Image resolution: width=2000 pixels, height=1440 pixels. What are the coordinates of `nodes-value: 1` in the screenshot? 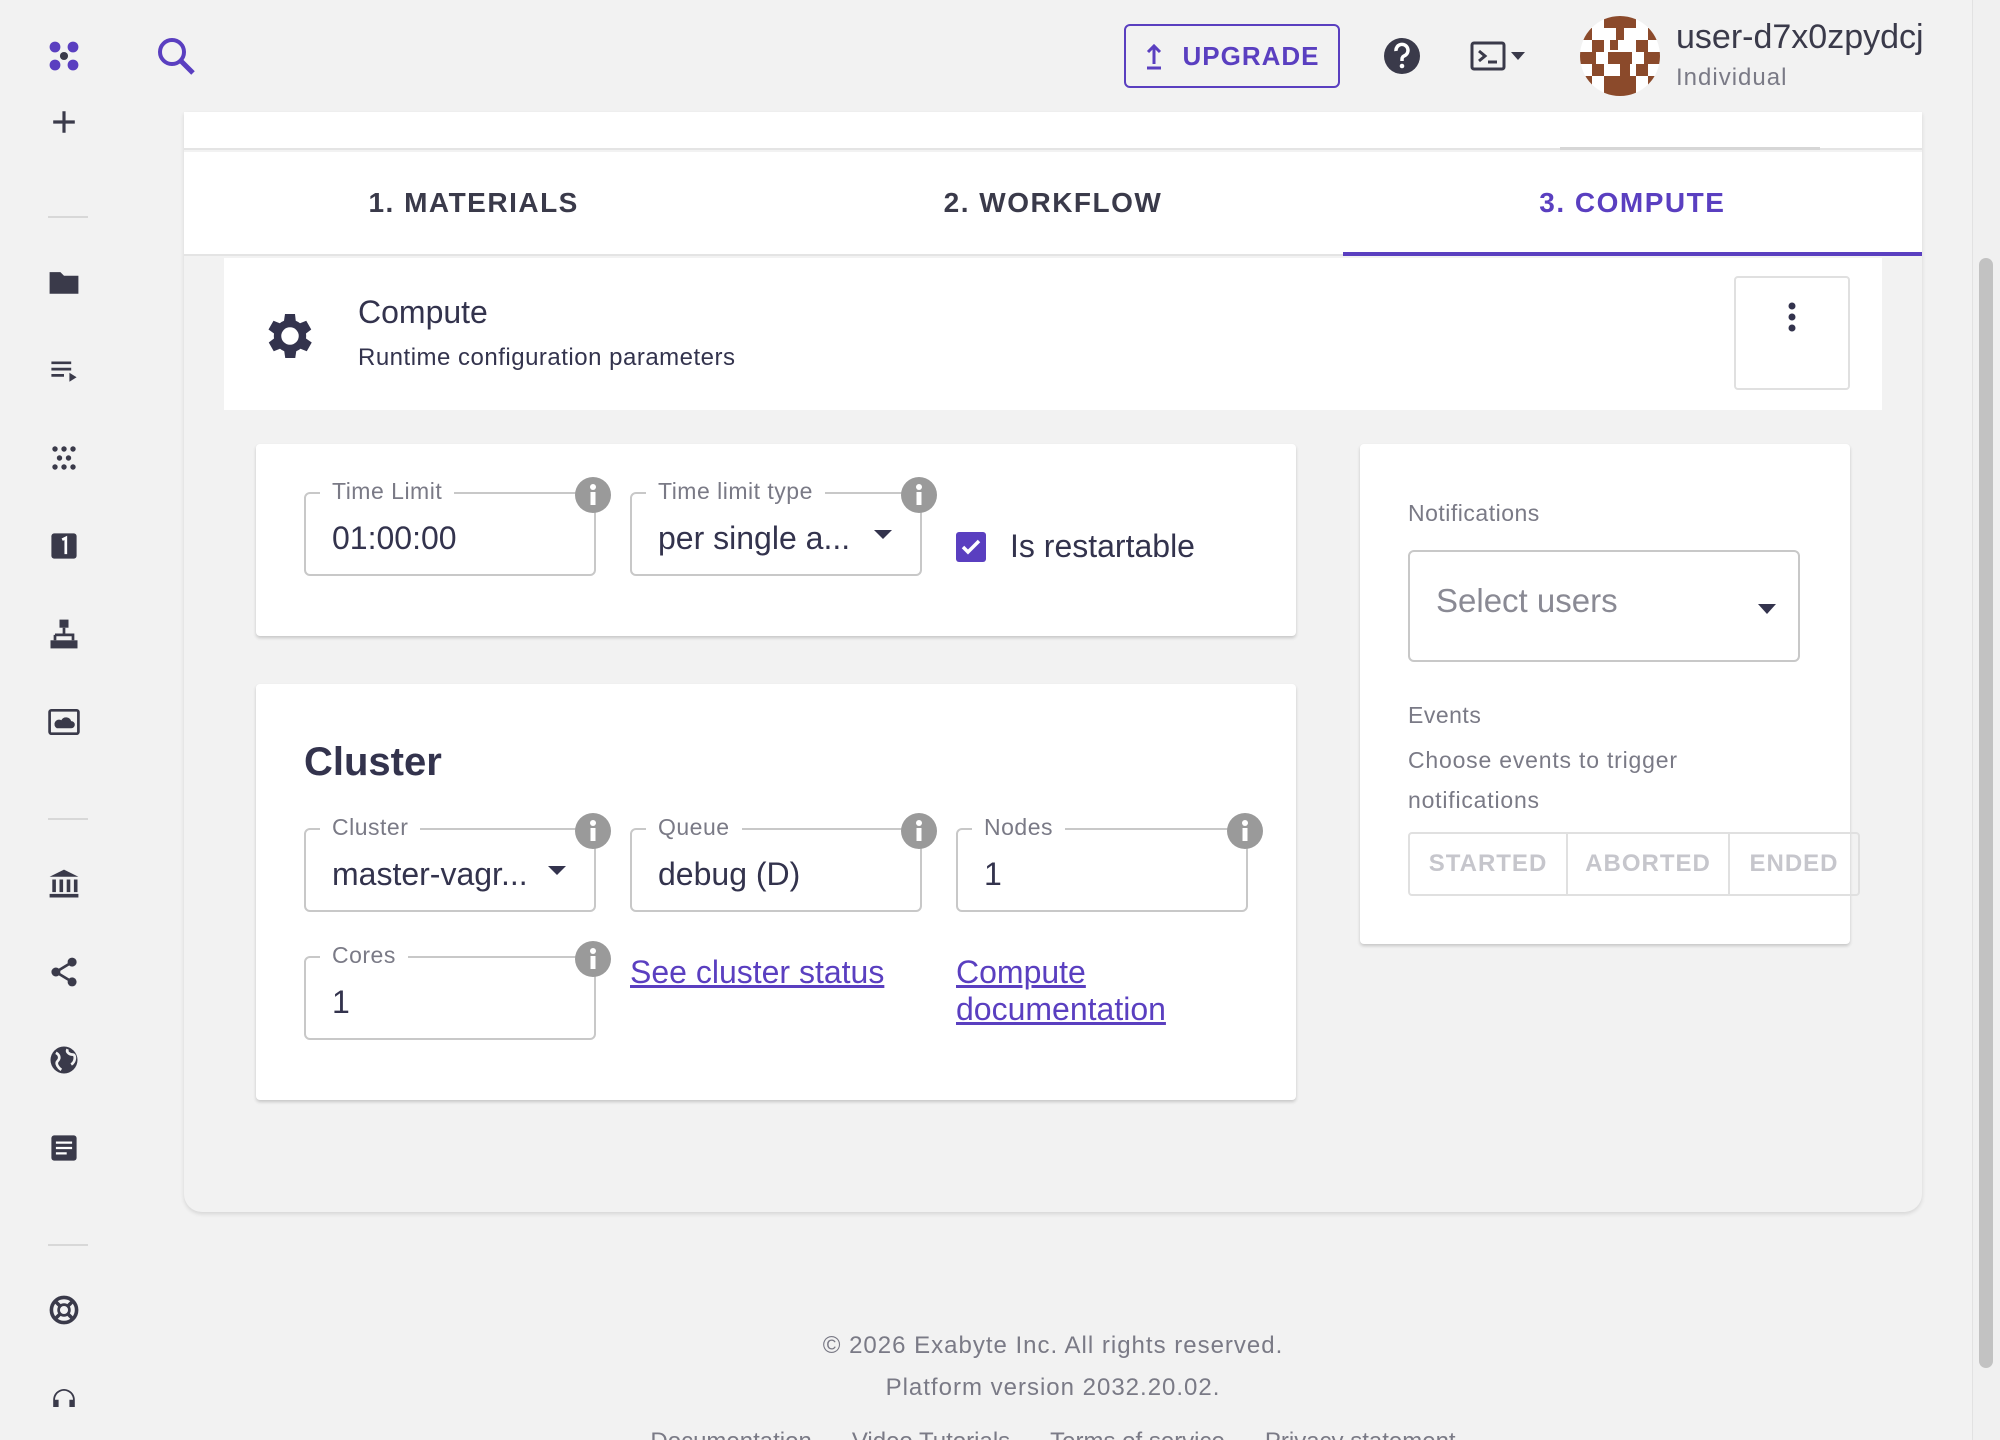 It's located at (993, 874).